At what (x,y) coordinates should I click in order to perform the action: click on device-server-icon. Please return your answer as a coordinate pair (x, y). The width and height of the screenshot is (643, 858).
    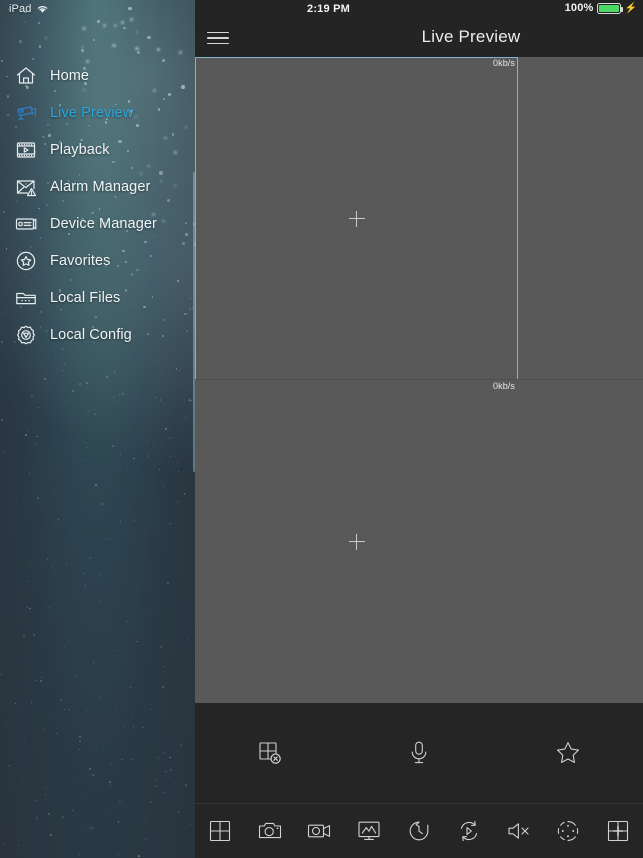
    Looking at the image, I should click on (26, 224).